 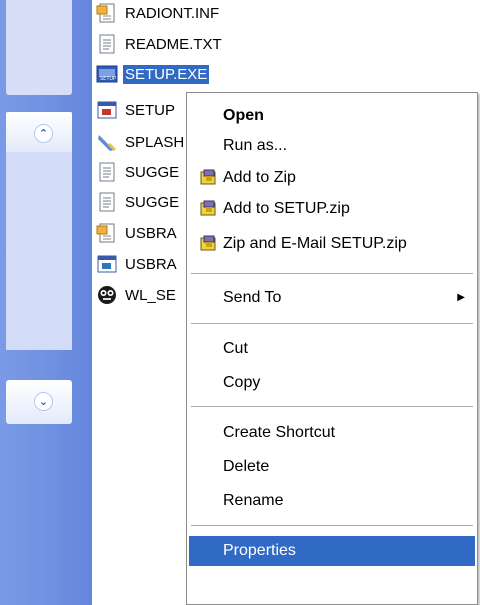 What do you see at coordinates (332, 501) in the screenshot?
I see `menu-item-rename: Rename` at bounding box center [332, 501].